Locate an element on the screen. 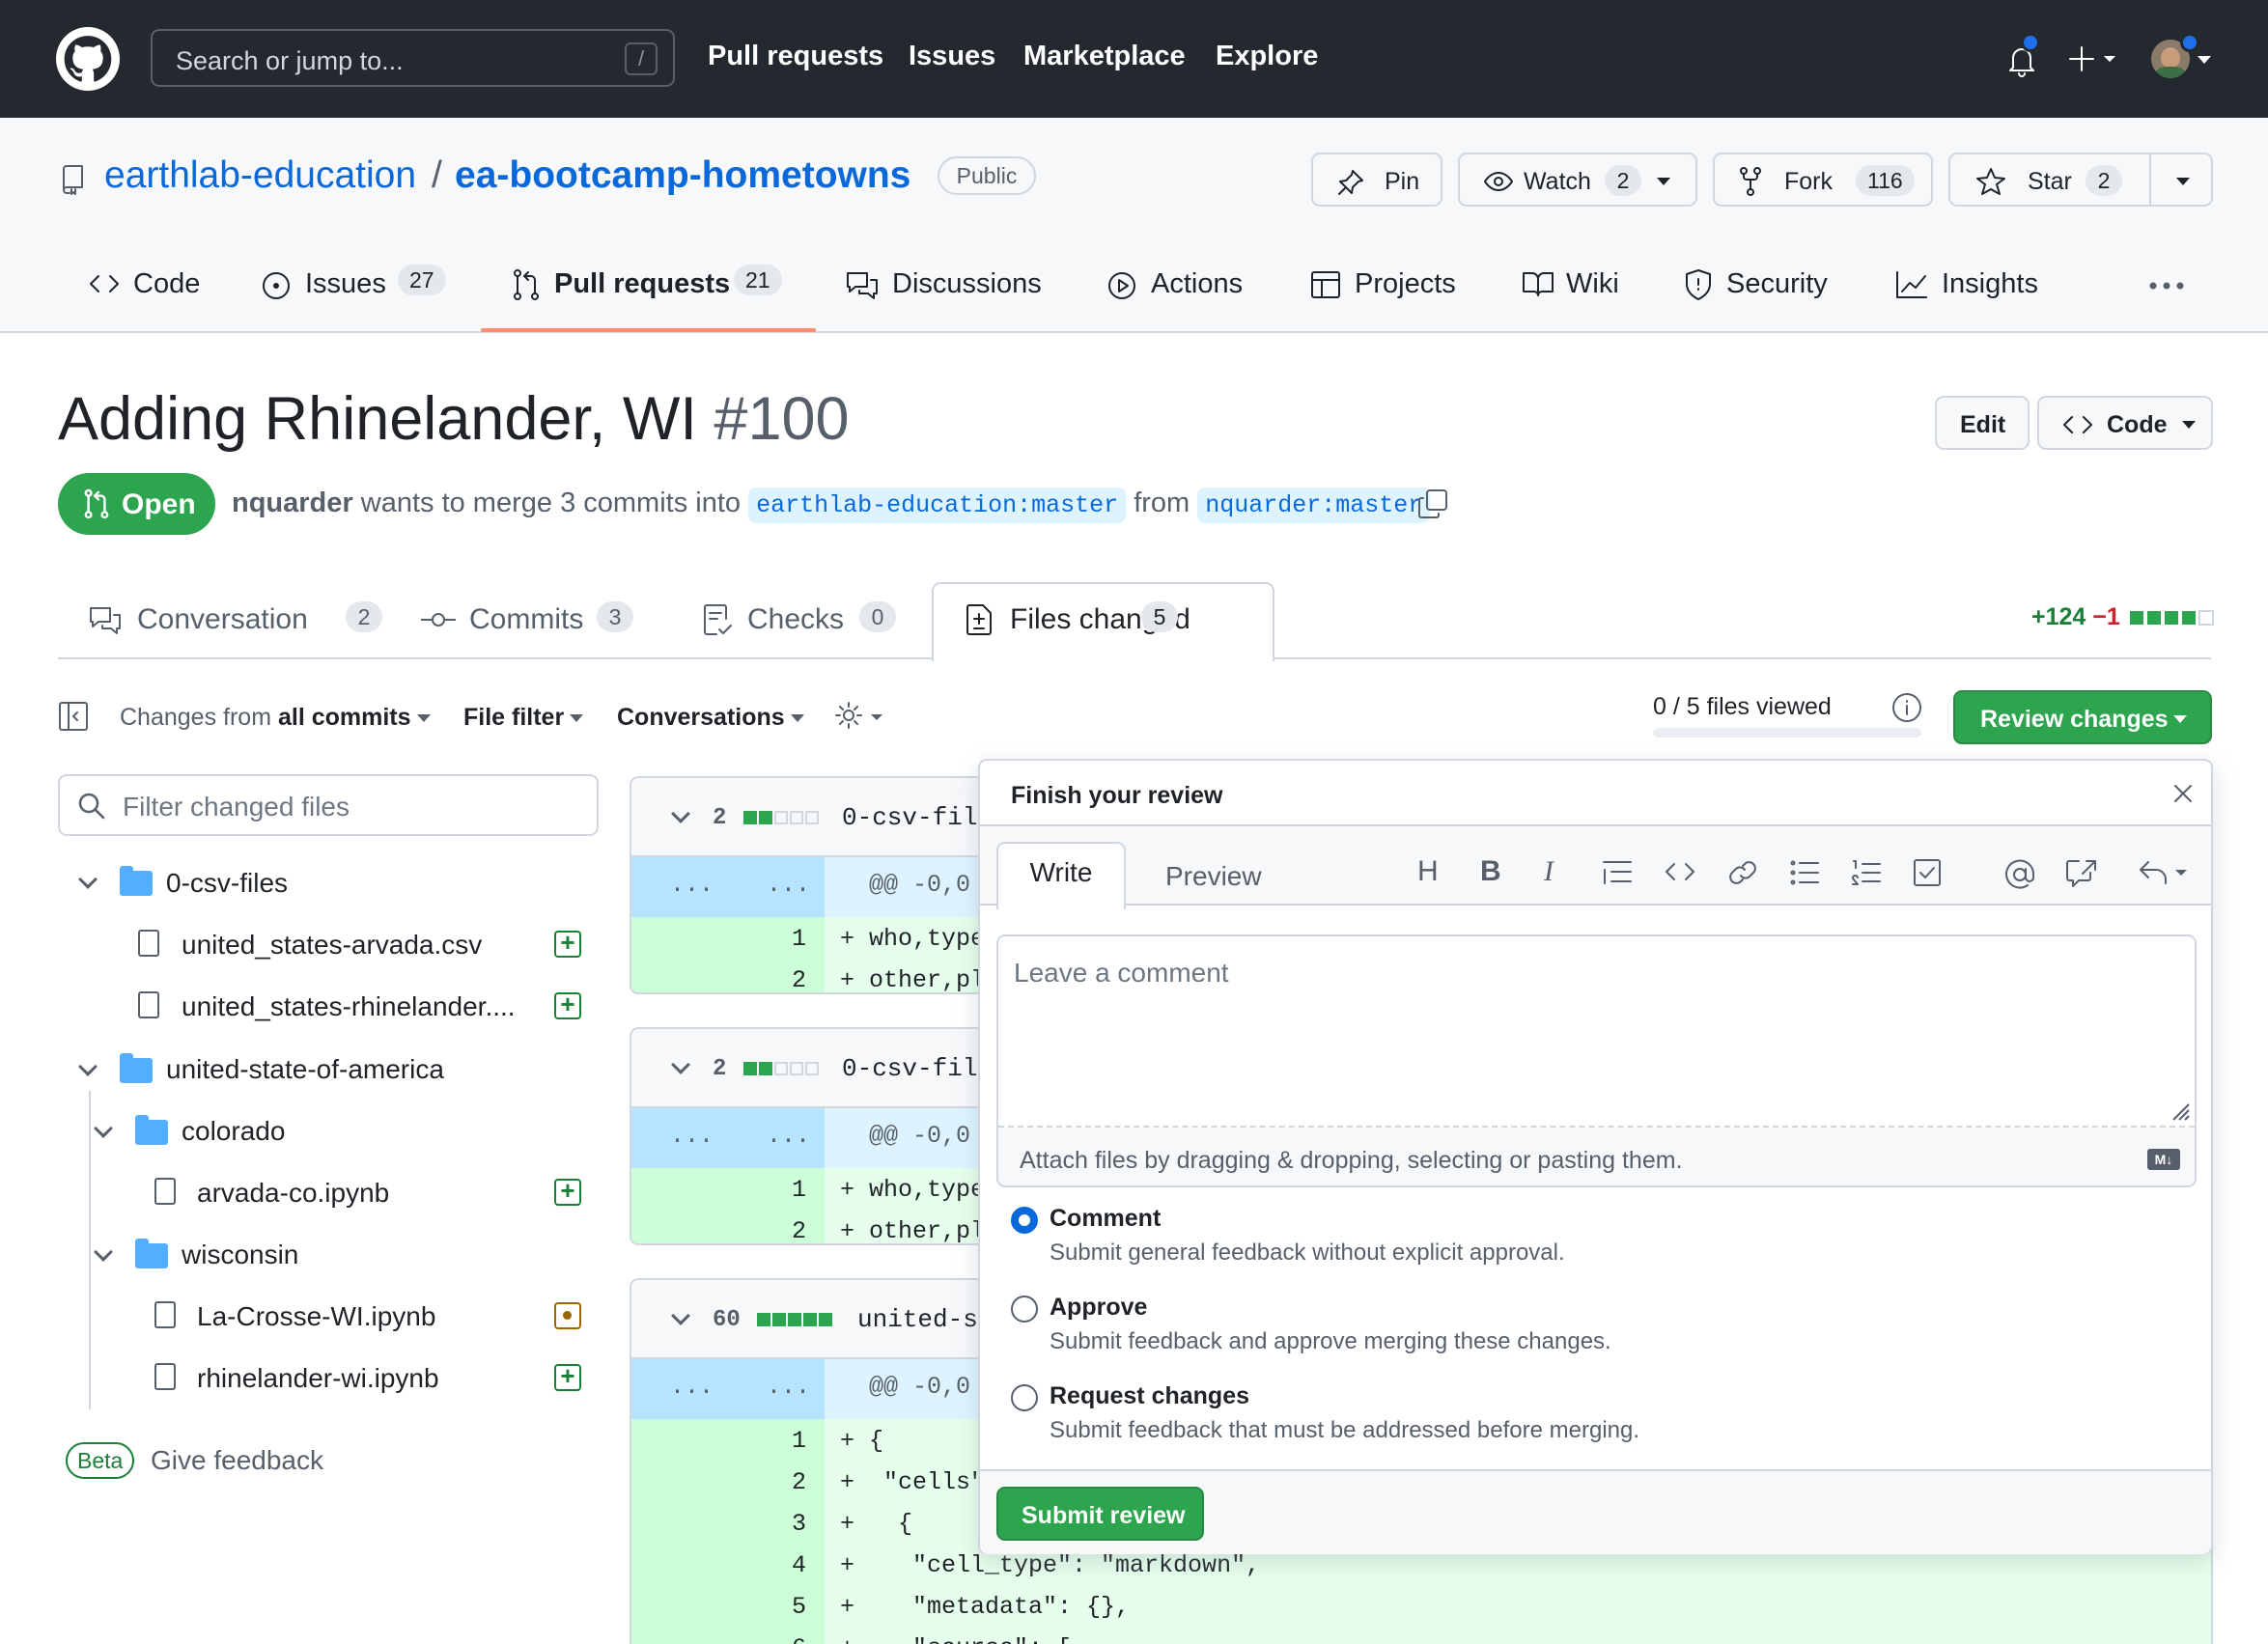 This screenshot has height=1644, width=2268. tree-folder-colorado: colorado is located at coordinates (234, 1131).